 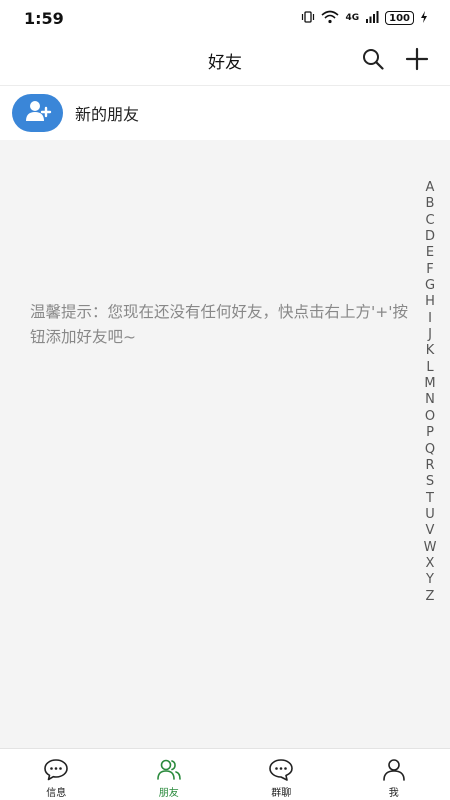 What do you see at coordinates (168, 793) in the screenshot?
I see `tab-label: 朋友` at bounding box center [168, 793].